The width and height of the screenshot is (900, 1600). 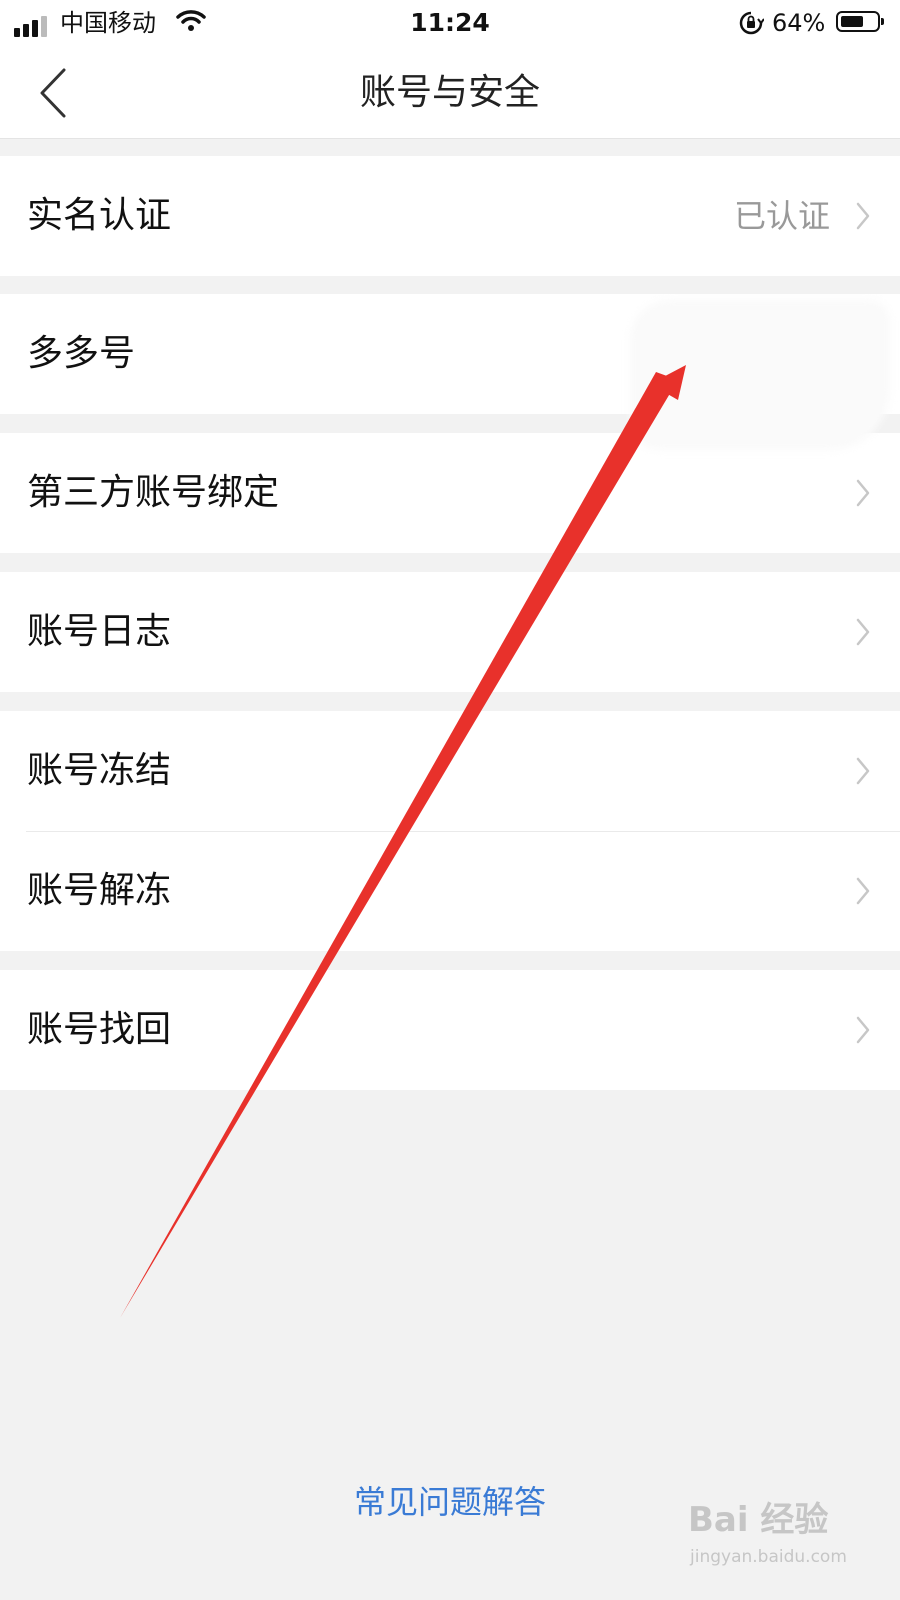 I want to click on status-bar: 中国移动 11:24 64%, so click(x=450, y=24).